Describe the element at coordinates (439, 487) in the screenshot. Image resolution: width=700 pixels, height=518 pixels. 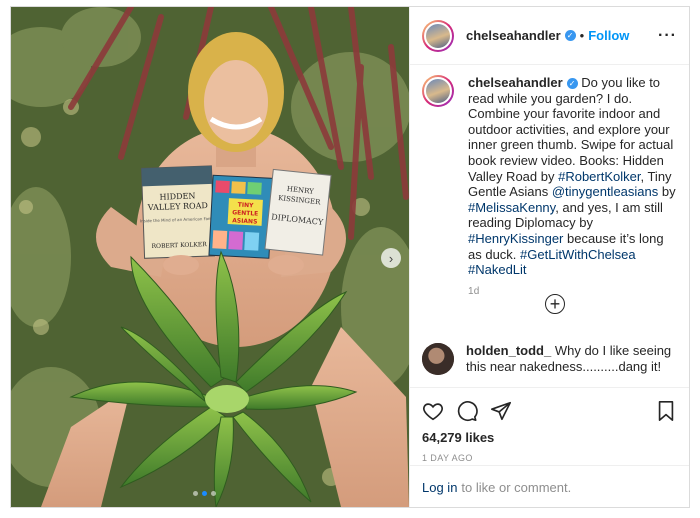
I see `login-link: Log in` at that location.